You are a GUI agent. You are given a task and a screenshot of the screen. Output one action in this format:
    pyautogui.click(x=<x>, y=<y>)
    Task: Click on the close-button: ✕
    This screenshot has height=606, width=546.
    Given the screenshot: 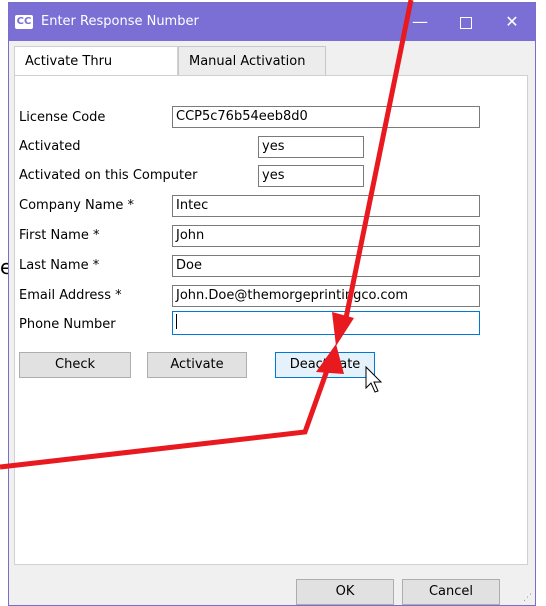 What is the action you would take?
    pyautogui.click(x=512, y=22)
    